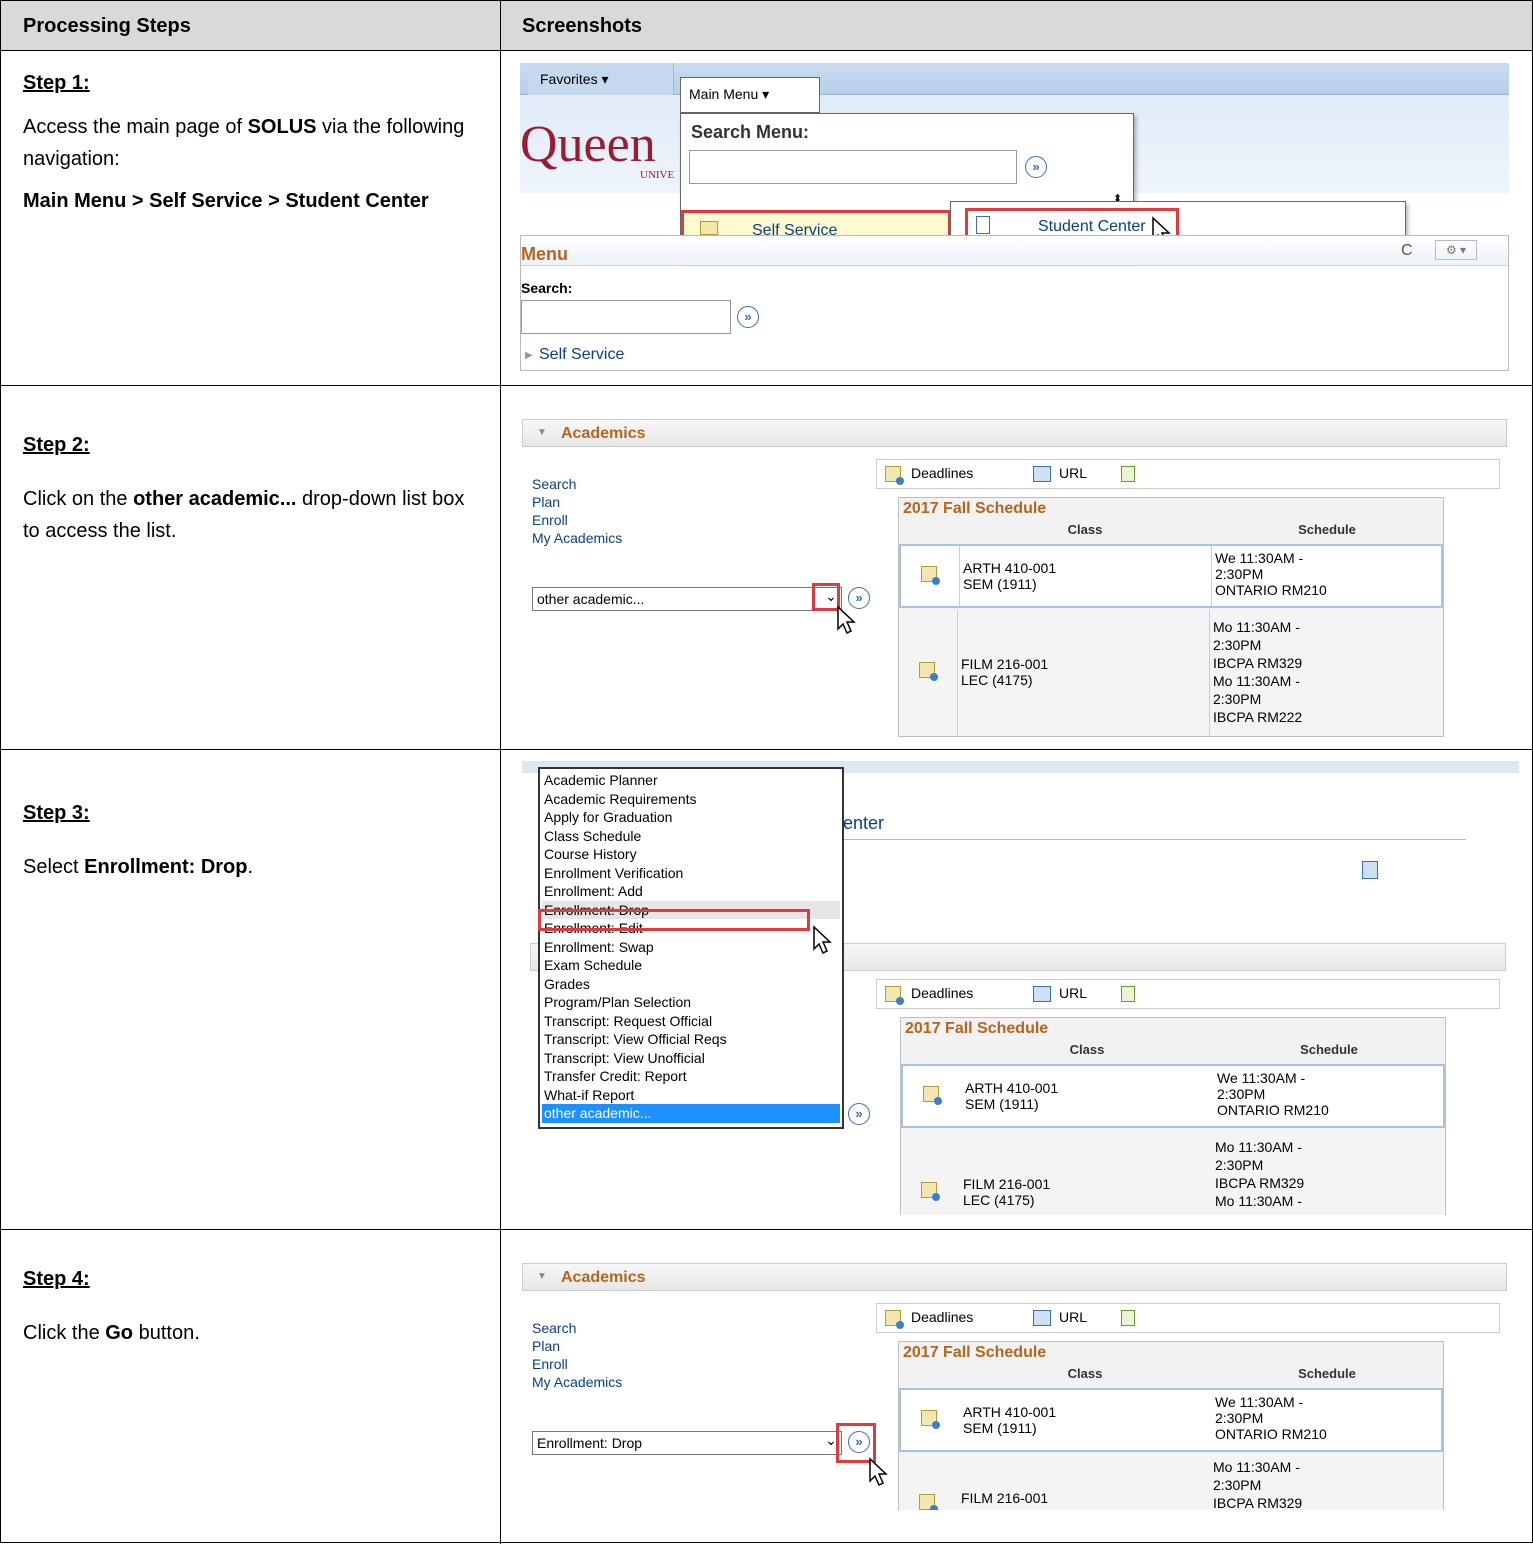 This screenshot has width=1533, height=1544. What do you see at coordinates (691, 817) in the screenshot?
I see `listbox-option: Apply for Graduation` at bounding box center [691, 817].